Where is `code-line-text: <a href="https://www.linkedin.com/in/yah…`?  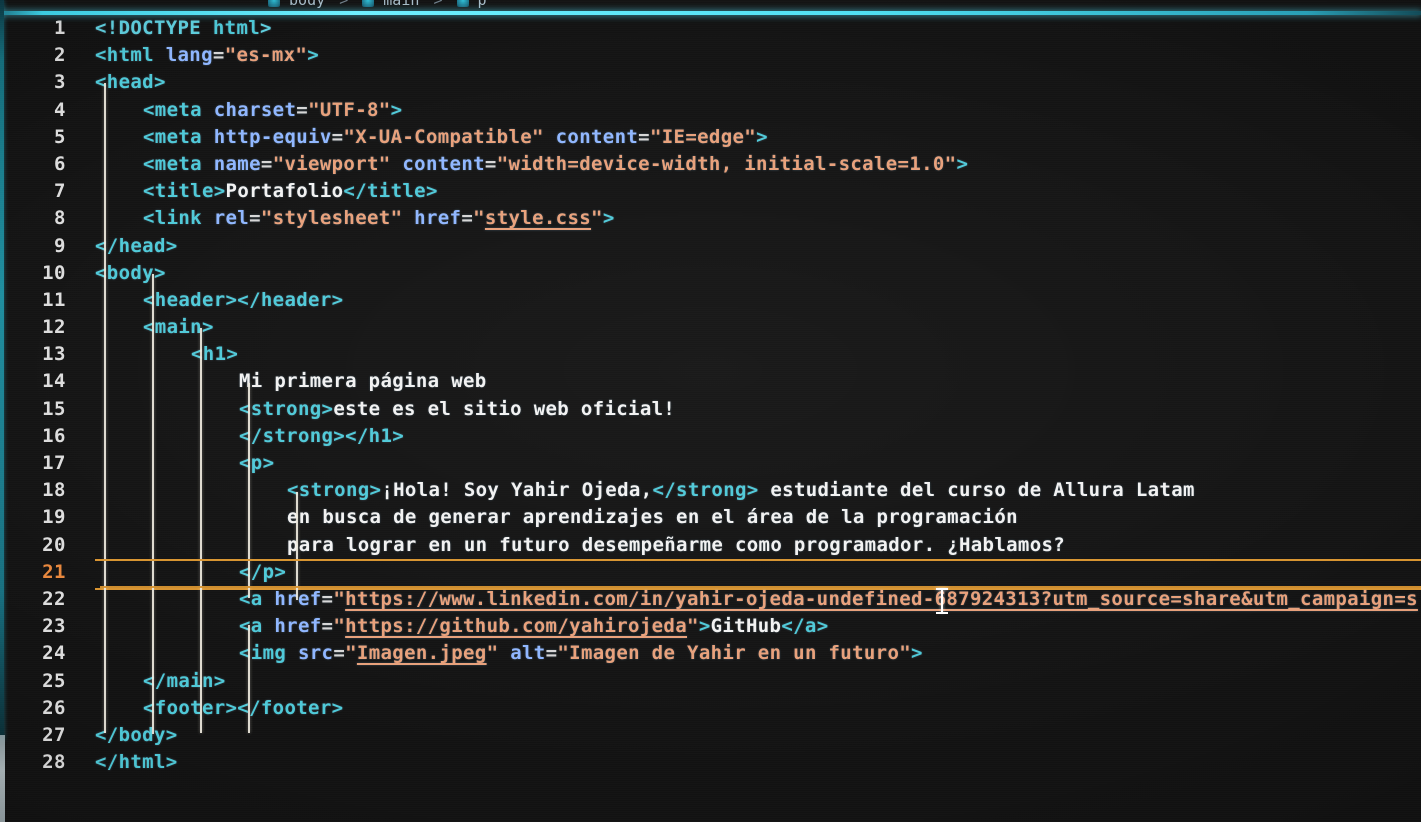
code-line-text: <a href="https://www.linkedin.com/in/yah… is located at coordinates (828, 599).